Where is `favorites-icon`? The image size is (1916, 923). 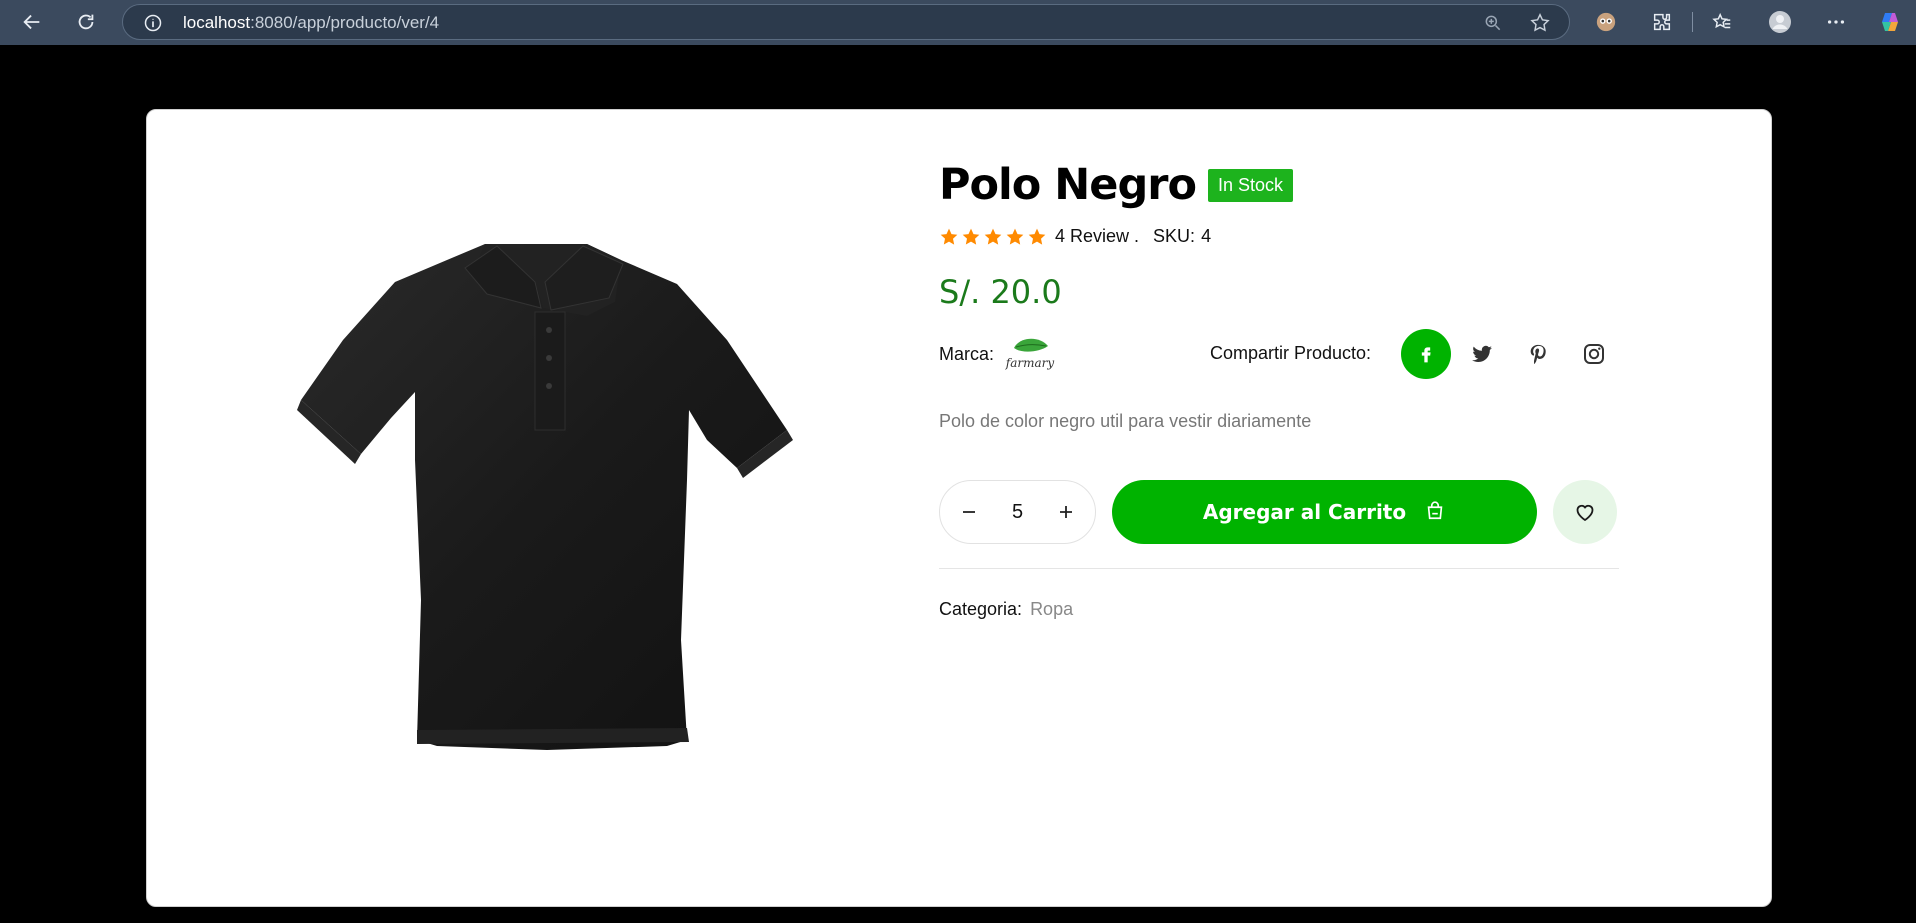 favorites-icon is located at coordinates (1722, 22).